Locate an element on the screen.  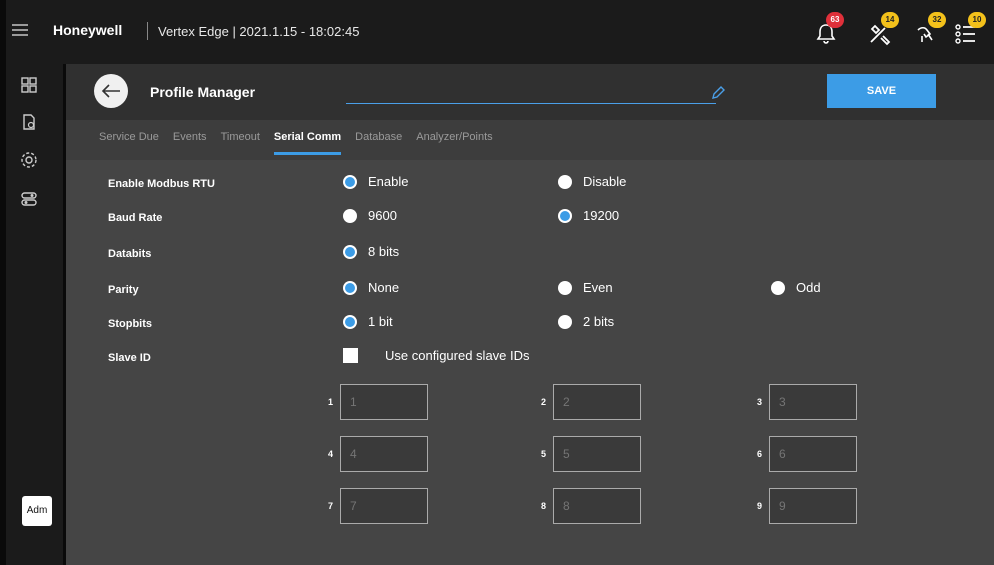
notification-badge: 63 is located at coordinates (835, 20).